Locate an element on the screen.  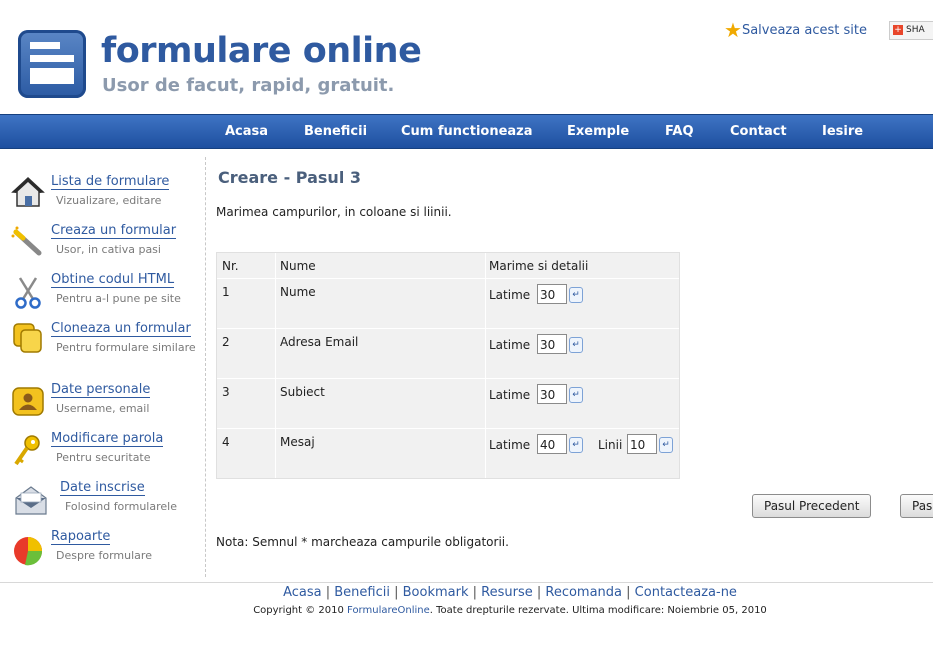
header-nume: Nume is located at coordinates (298, 266).